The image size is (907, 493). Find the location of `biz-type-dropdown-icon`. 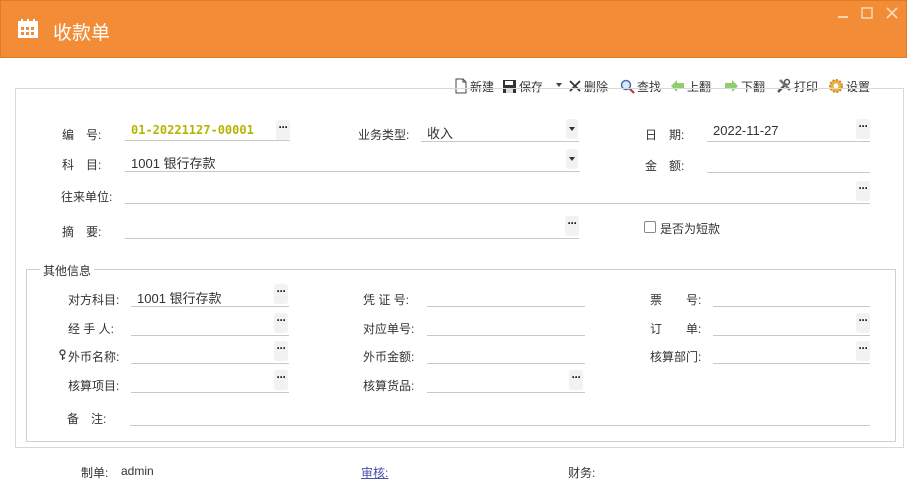

biz-type-dropdown-icon is located at coordinates (572, 129).